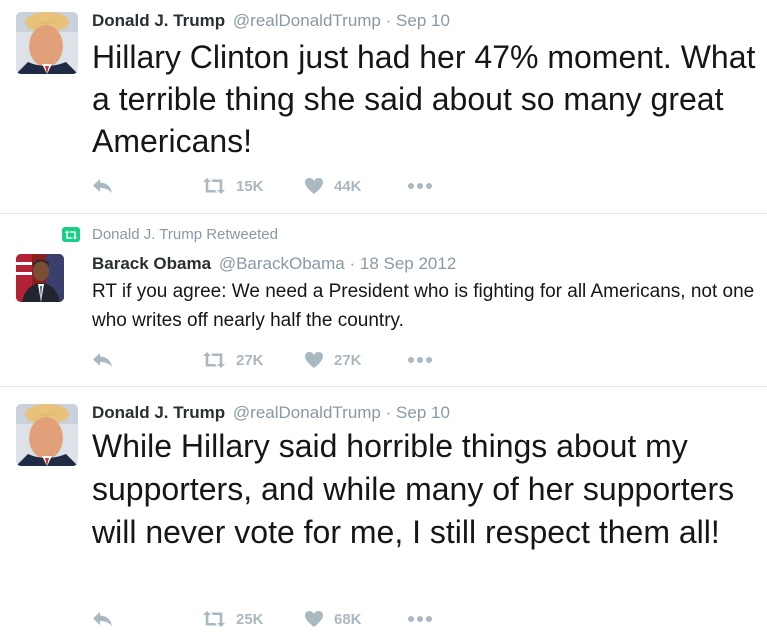 The image size is (767, 643). What do you see at coordinates (233, 619) in the screenshot?
I see `retweet-button: 25K` at bounding box center [233, 619].